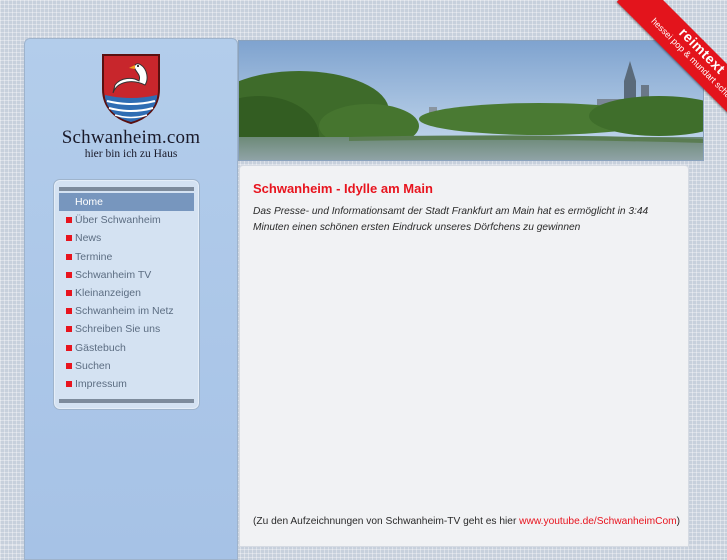 This screenshot has height=560, width=727. I want to click on nav-item-schreiben-sie-uns: Schreiben Sie uns, so click(126, 329).